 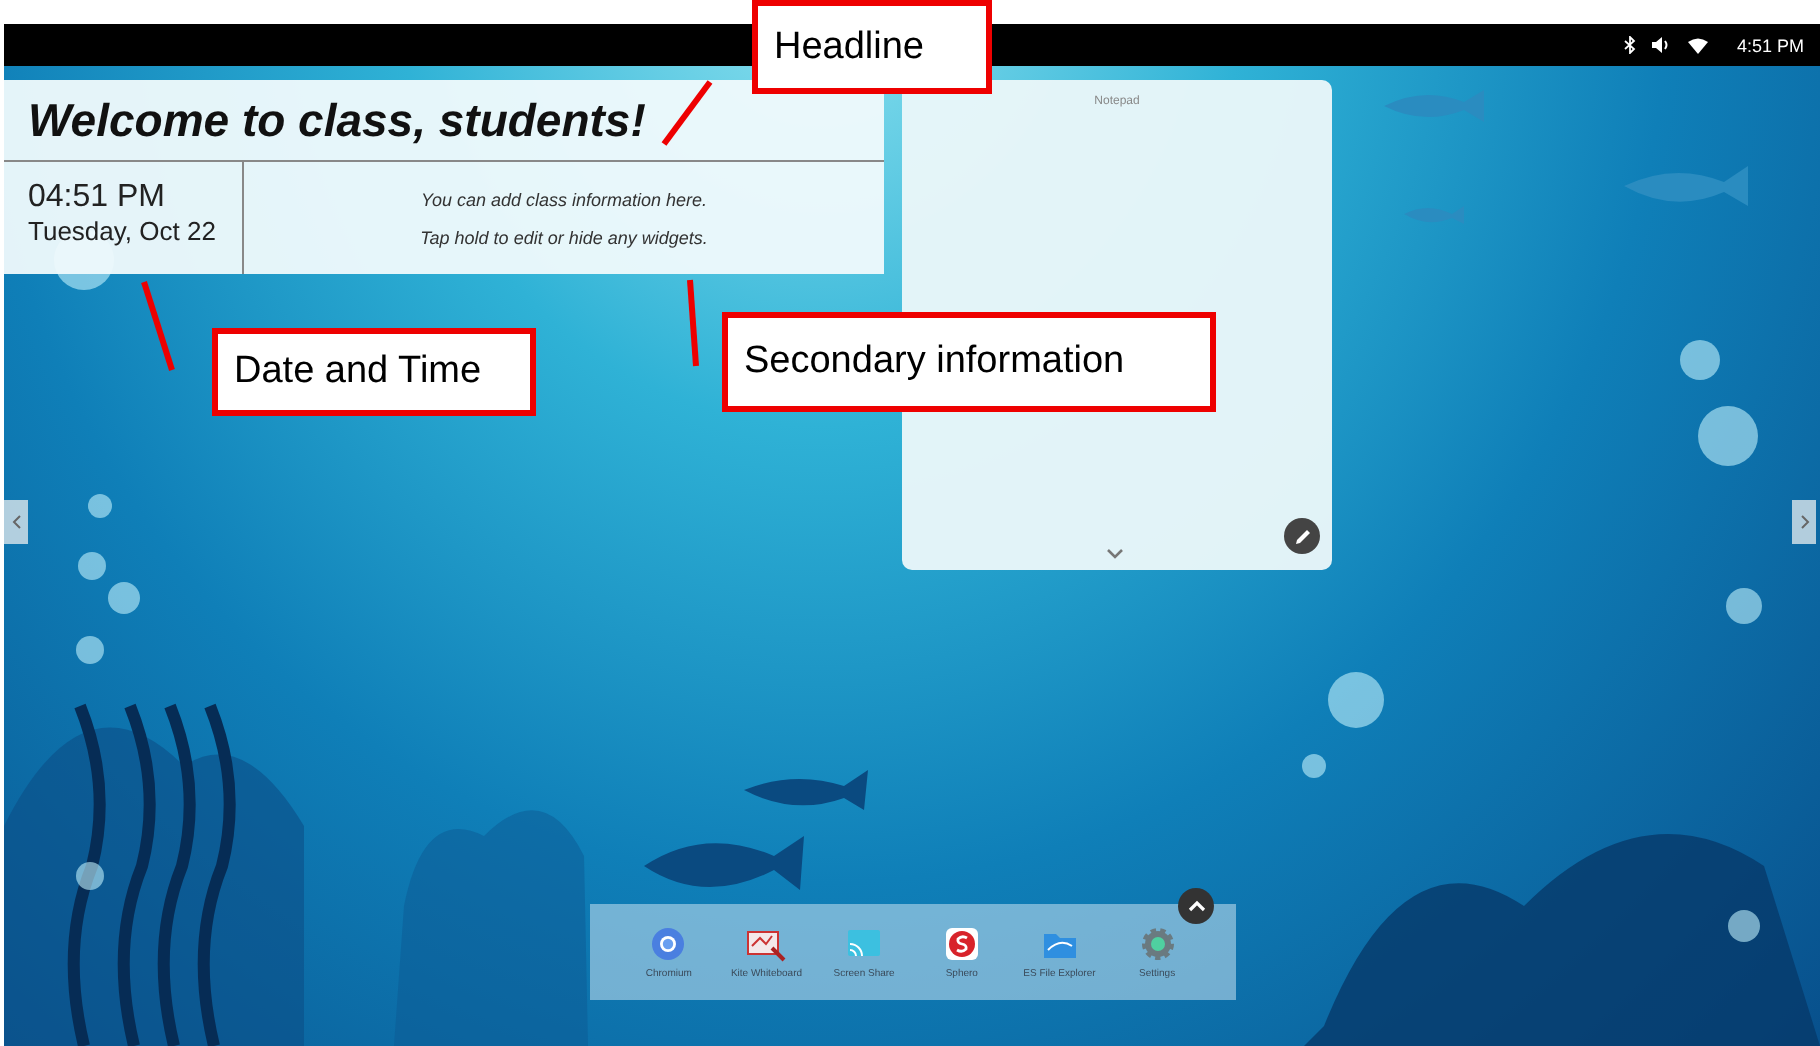 What do you see at coordinates (564, 199) in the screenshot?
I see `info-text: You can add class information here.` at bounding box center [564, 199].